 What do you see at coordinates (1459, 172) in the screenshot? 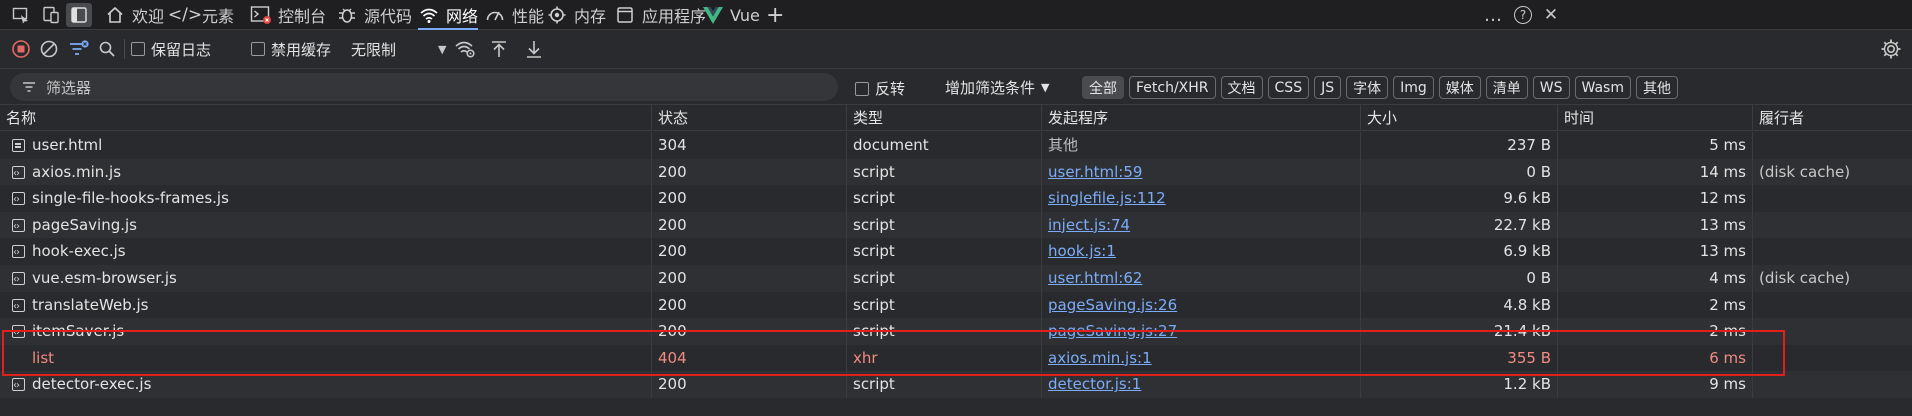
I see `cell-size: 0 B` at bounding box center [1459, 172].